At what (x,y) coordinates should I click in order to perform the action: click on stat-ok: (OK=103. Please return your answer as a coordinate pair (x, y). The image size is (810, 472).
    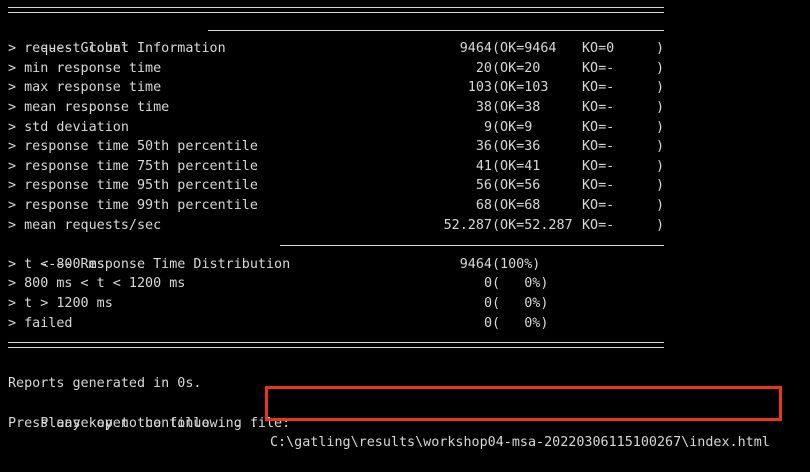
    Looking at the image, I should click on (520, 88).